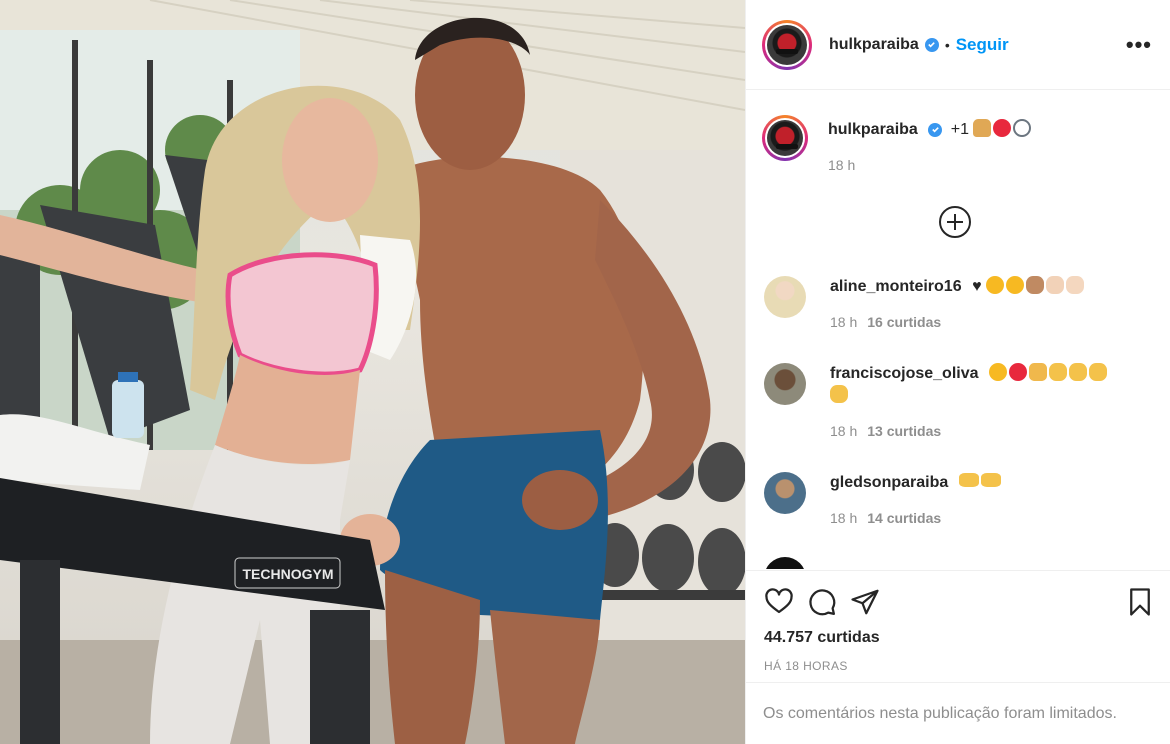  Describe the element at coordinates (955, 222) in the screenshot. I see `load-more-comments-button` at that location.